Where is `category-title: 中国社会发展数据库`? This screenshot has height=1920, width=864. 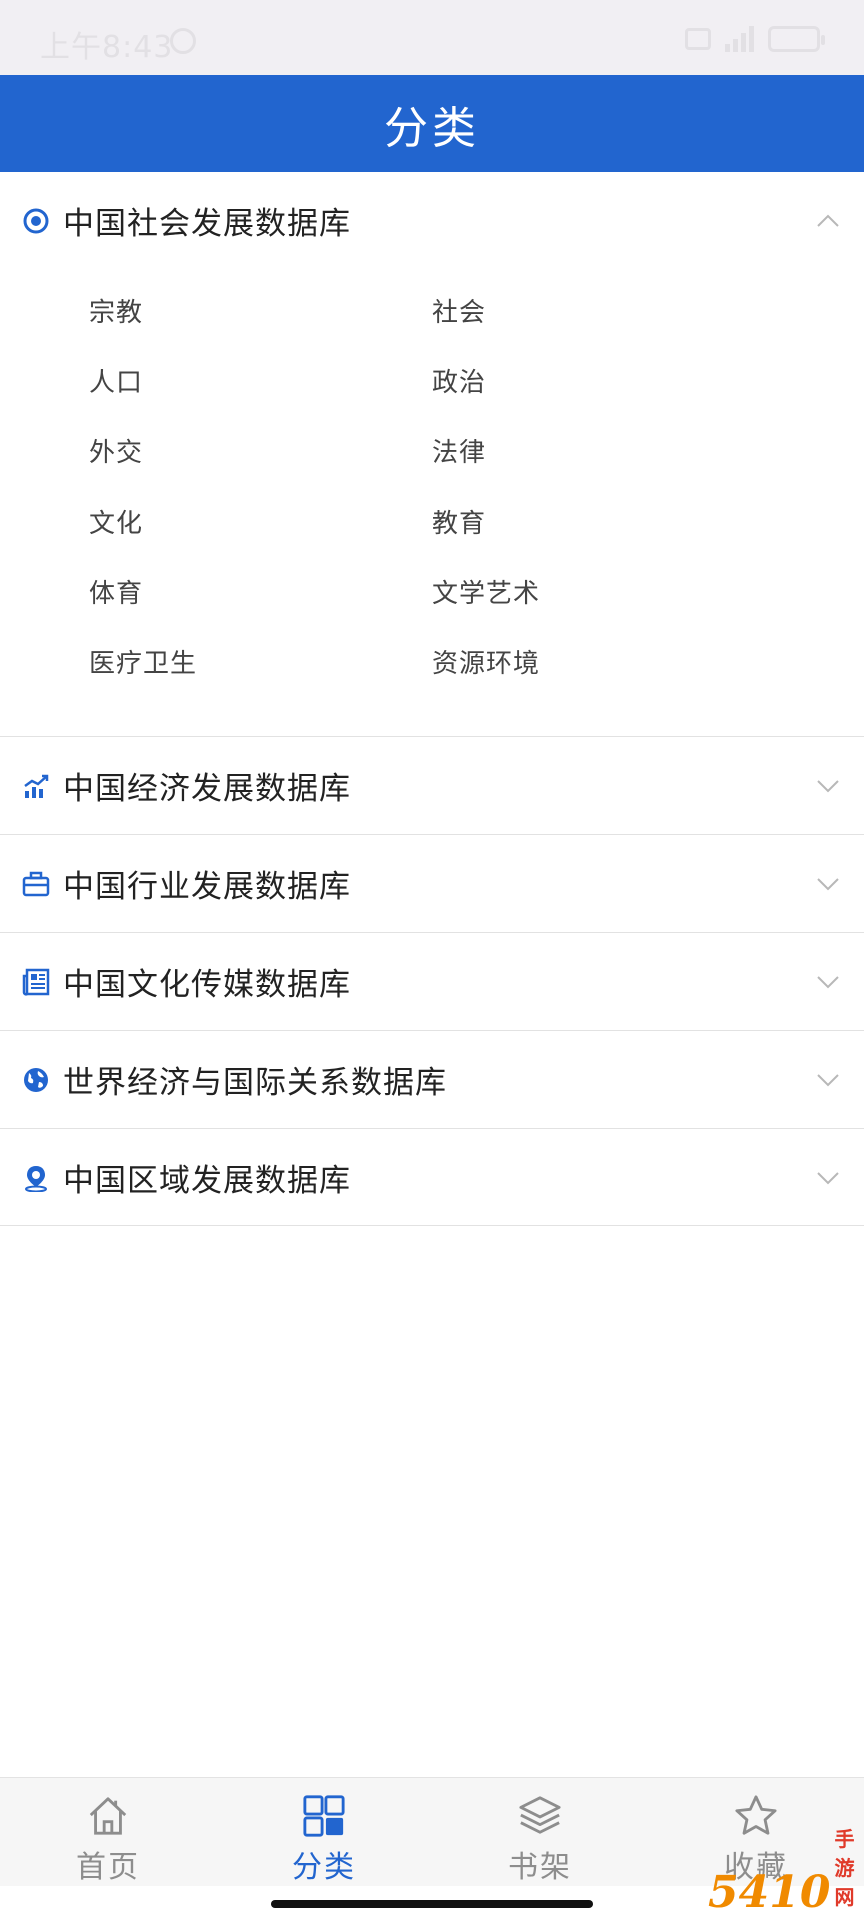
category-title: 中国社会发展数据库 is located at coordinates (207, 224).